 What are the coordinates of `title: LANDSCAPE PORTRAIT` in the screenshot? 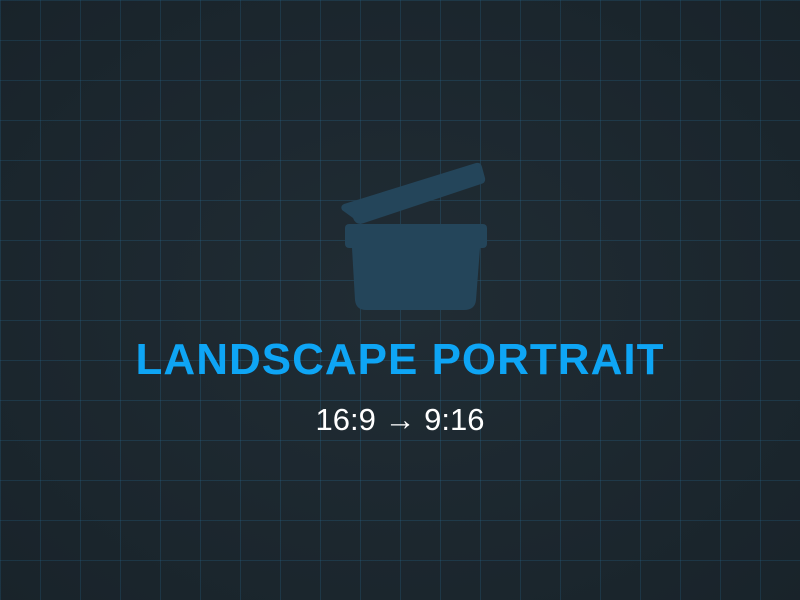 It's located at (400, 359).